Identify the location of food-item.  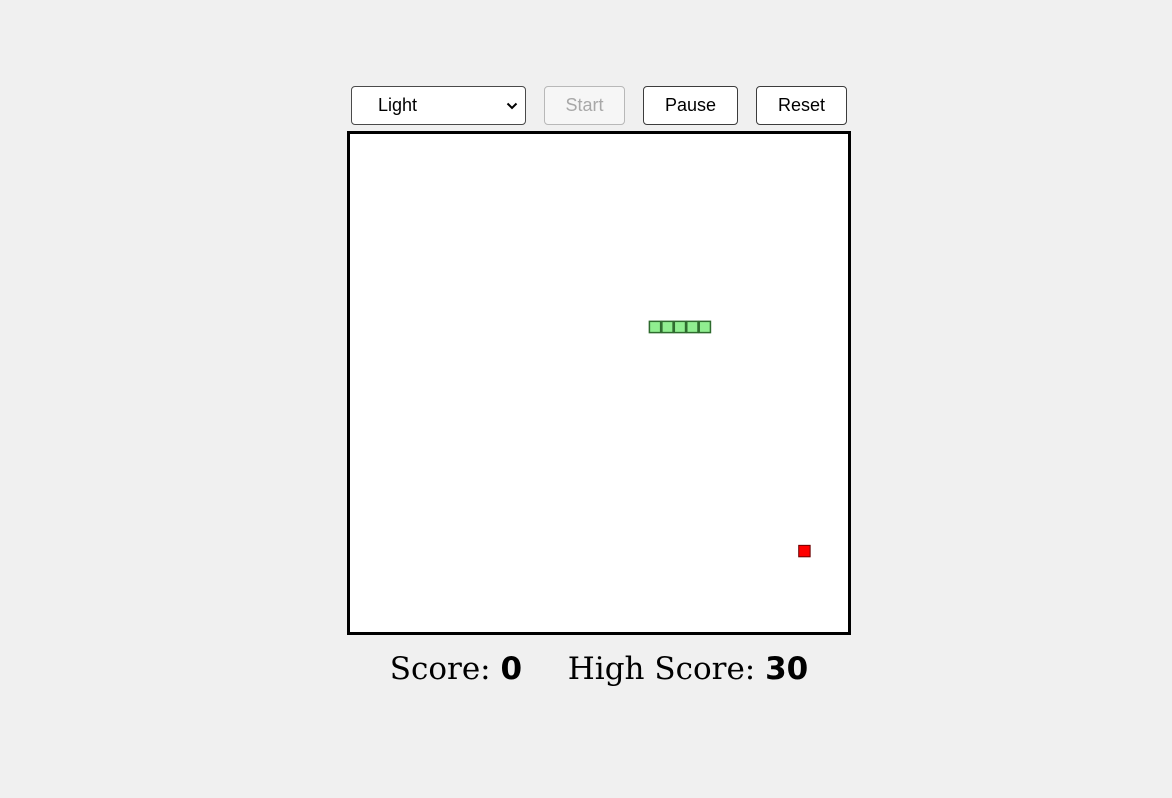
(804, 551).